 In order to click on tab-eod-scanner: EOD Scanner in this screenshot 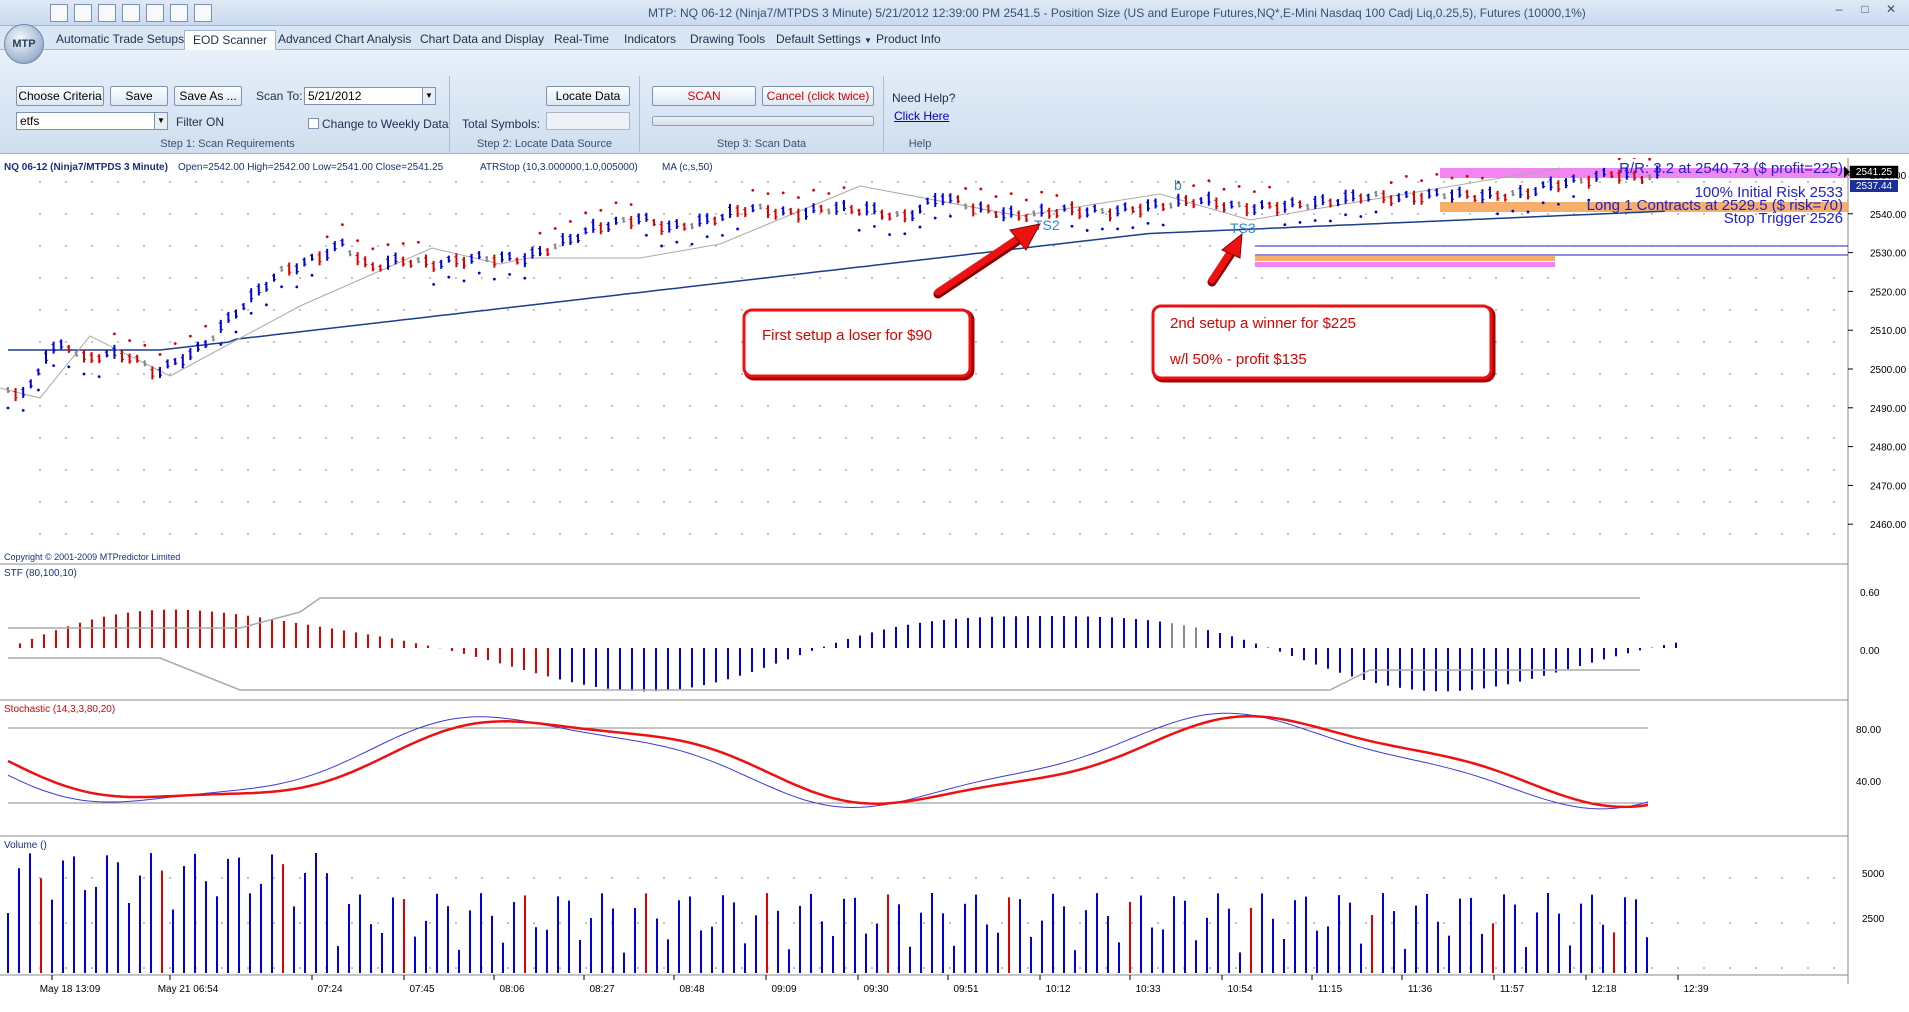, I will do `click(230, 40)`.